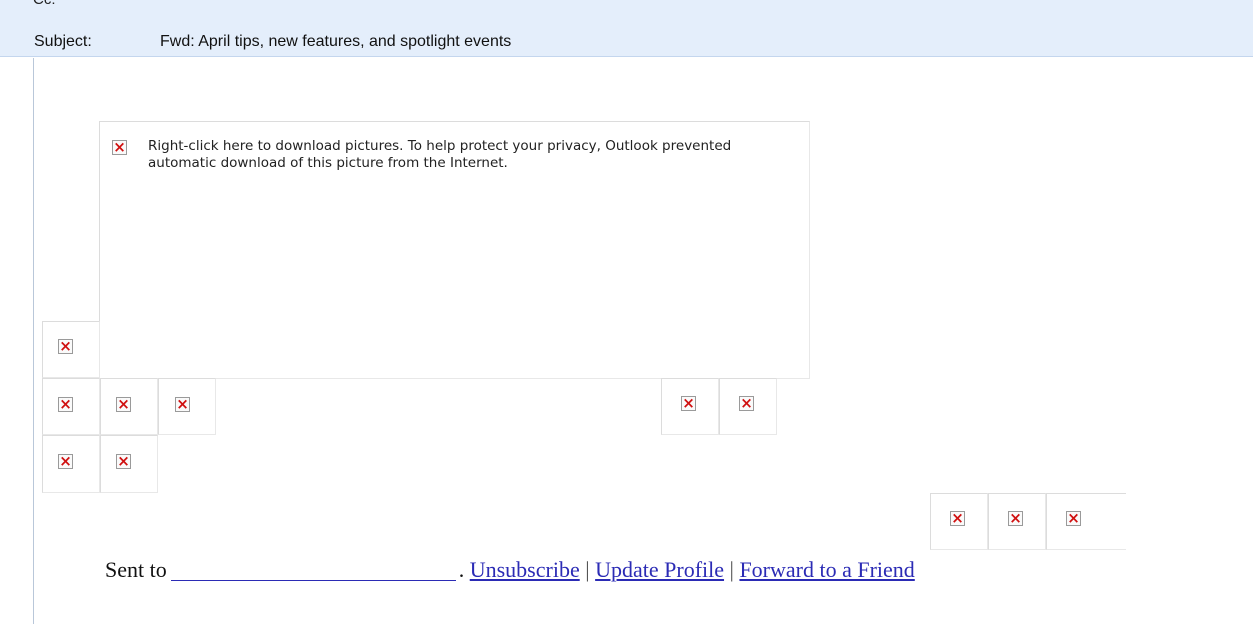  Describe the element at coordinates (313, 569) in the screenshot. I see `recipient-email-redacted` at that location.